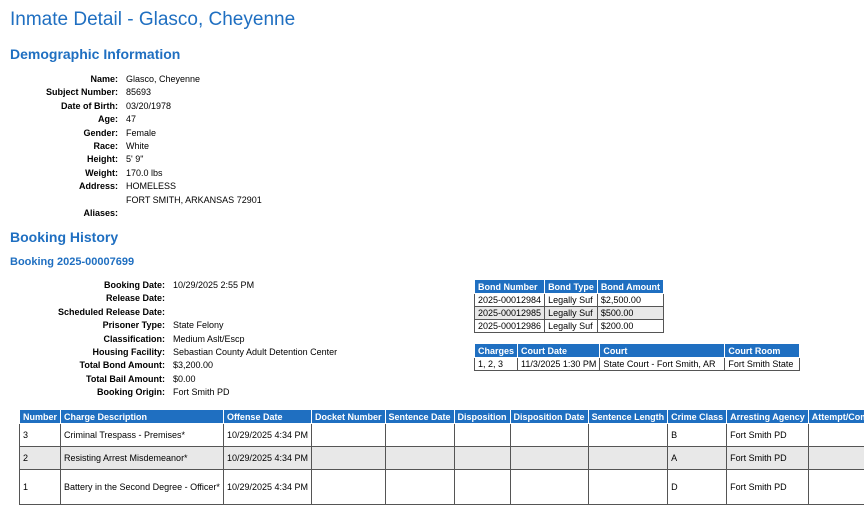 This screenshot has width=864, height=511. Describe the element at coordinates (163, 325) in the screenshot. I see `field-prisoner-type: Prisoner Type: State Felony` at that location.